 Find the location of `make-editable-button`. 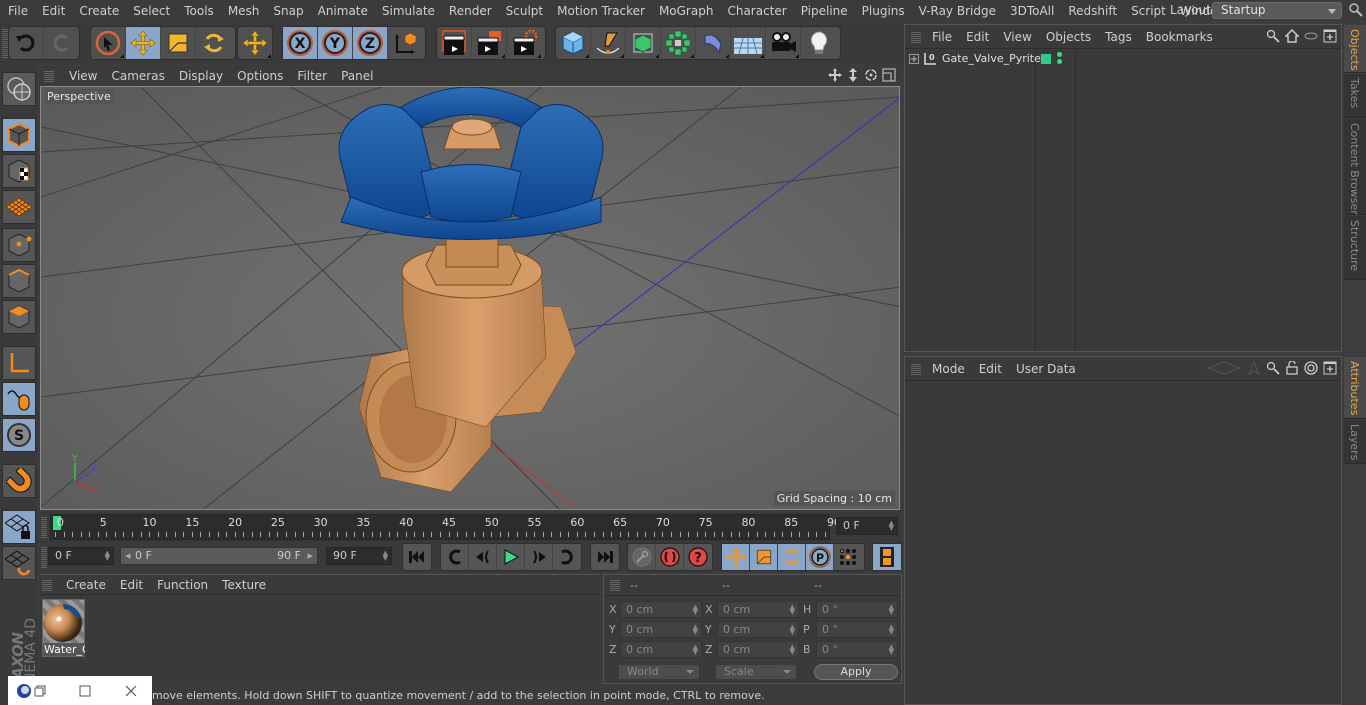

make-editable-button is located at coordinates (19, 89).